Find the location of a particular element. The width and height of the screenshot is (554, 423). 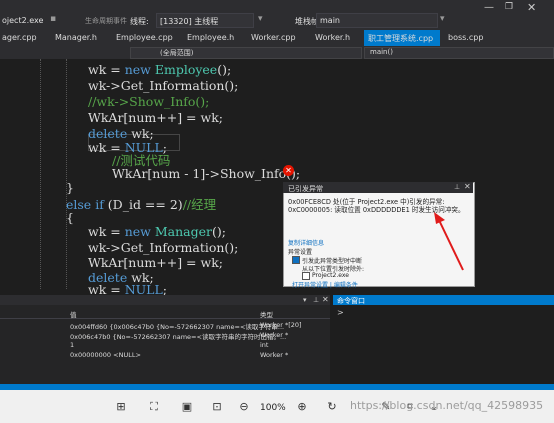

cell-type: int is located at coordinates (264, 345).